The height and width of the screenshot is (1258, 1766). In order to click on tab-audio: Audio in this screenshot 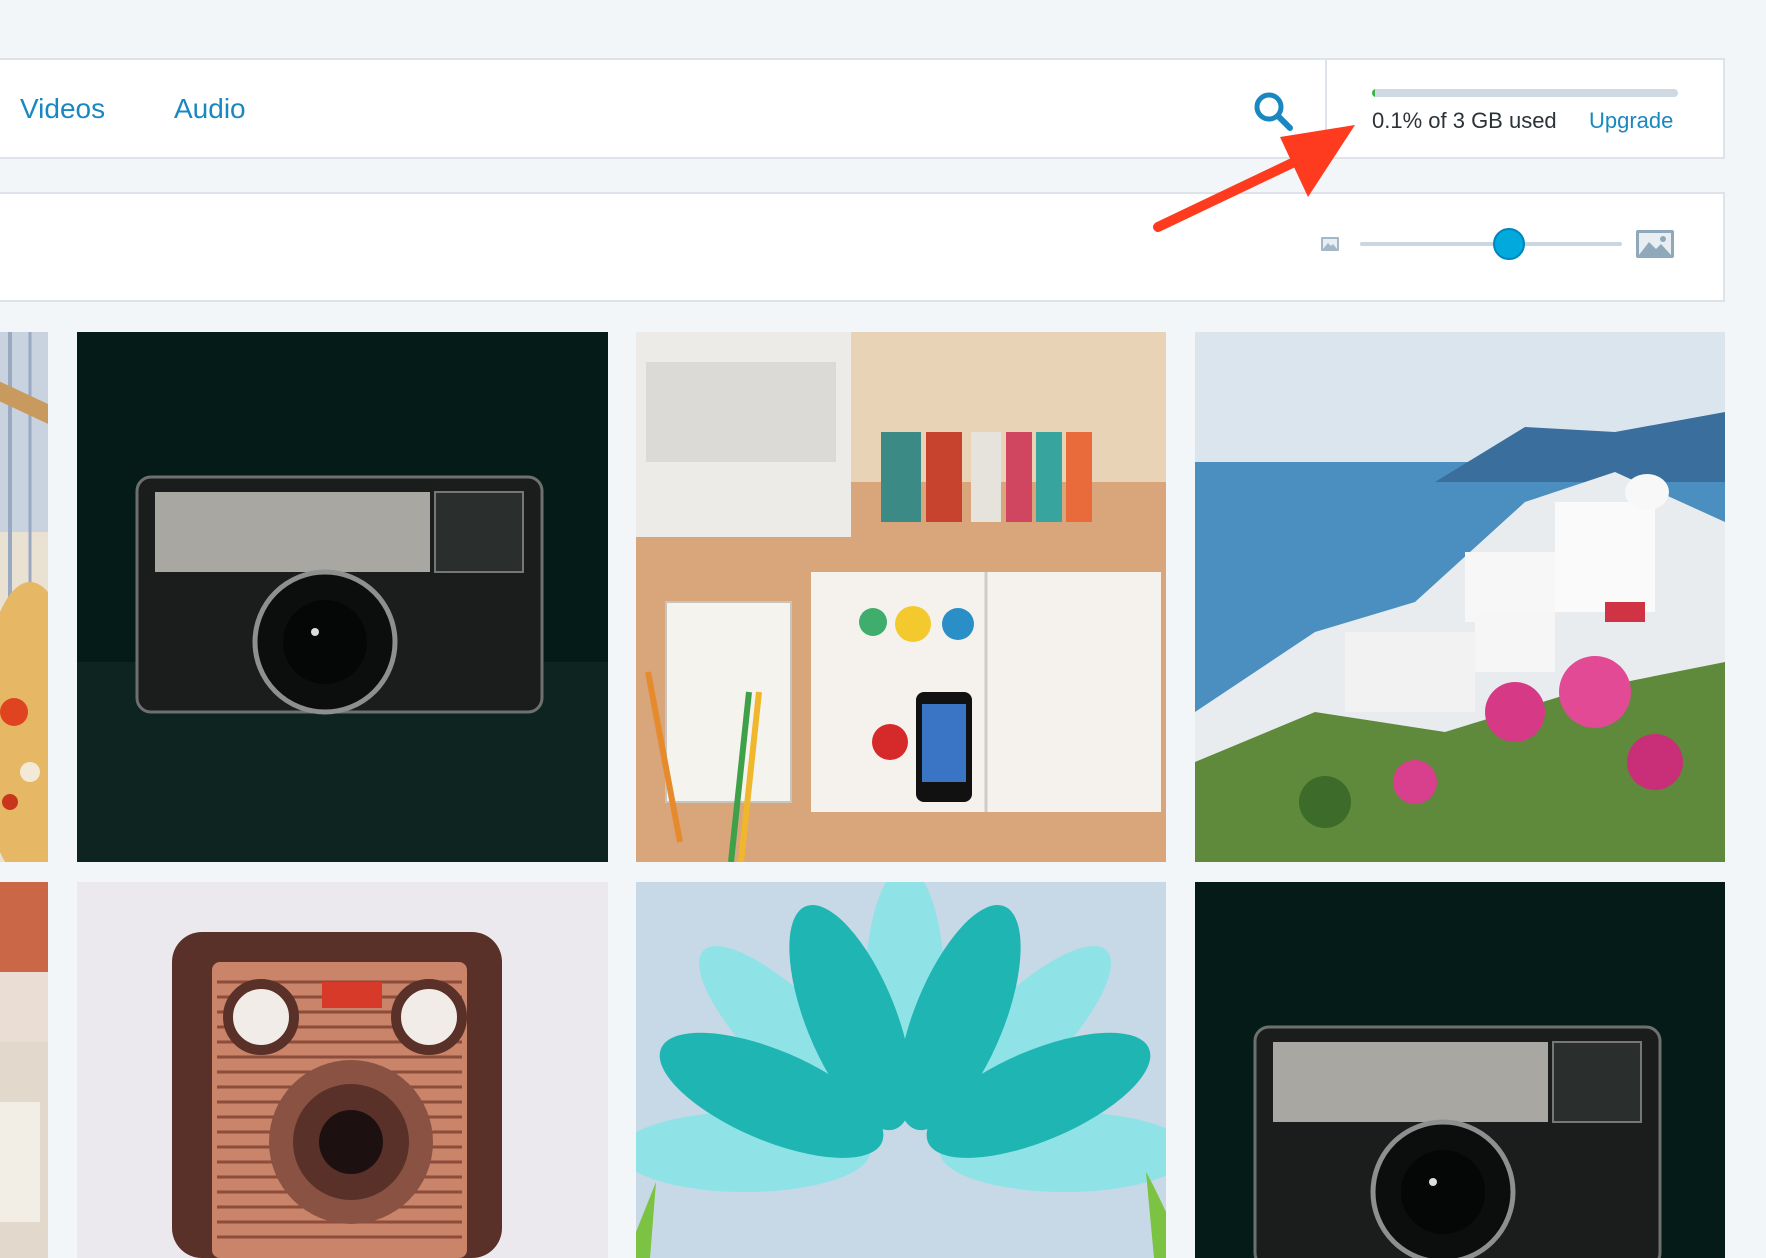, I will do `click(210, 109)`.